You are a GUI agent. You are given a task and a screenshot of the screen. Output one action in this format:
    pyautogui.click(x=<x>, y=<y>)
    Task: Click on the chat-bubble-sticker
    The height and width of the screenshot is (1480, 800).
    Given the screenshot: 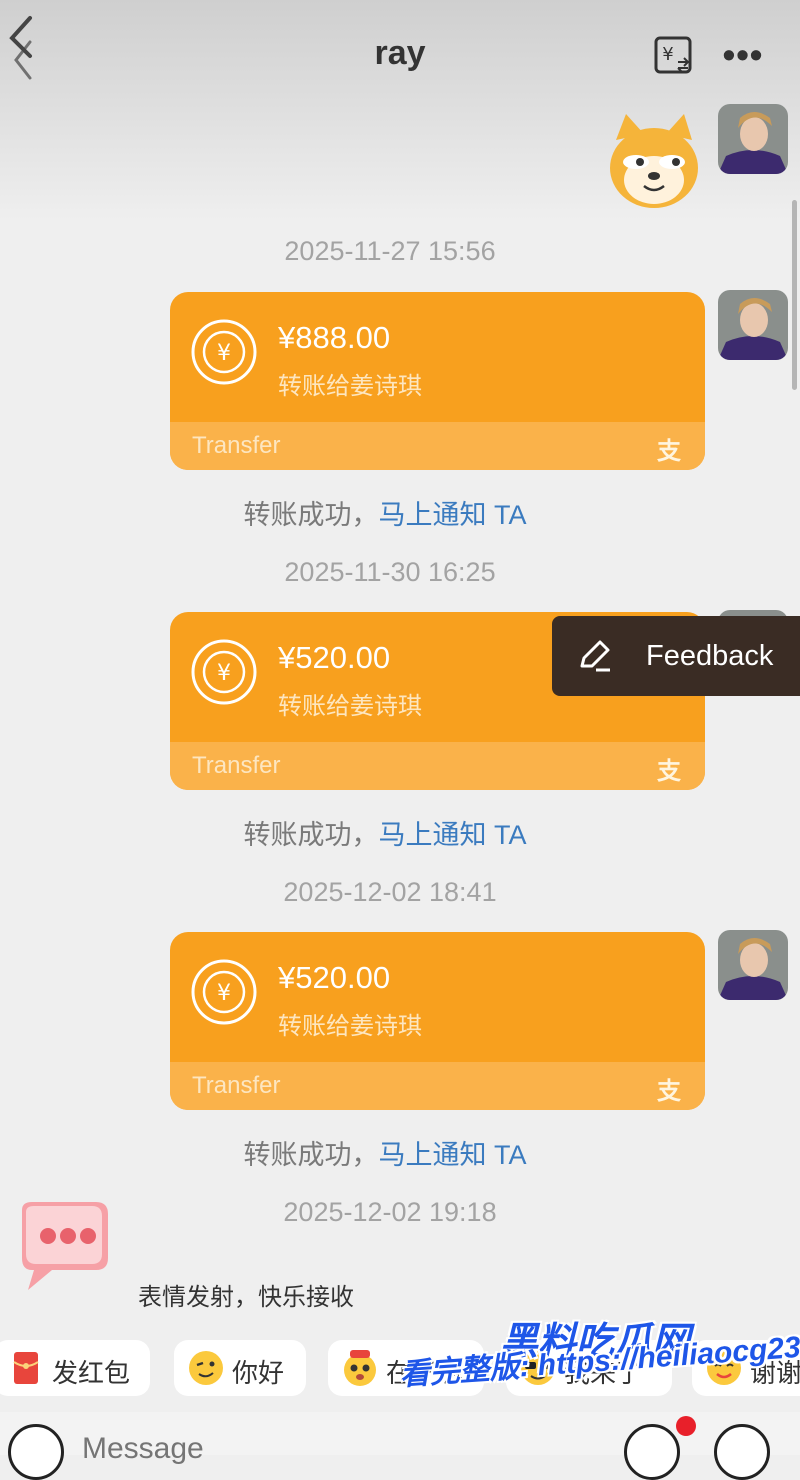 What is the action you would take?
    pyautogui.click(x=62, y=1247)
    